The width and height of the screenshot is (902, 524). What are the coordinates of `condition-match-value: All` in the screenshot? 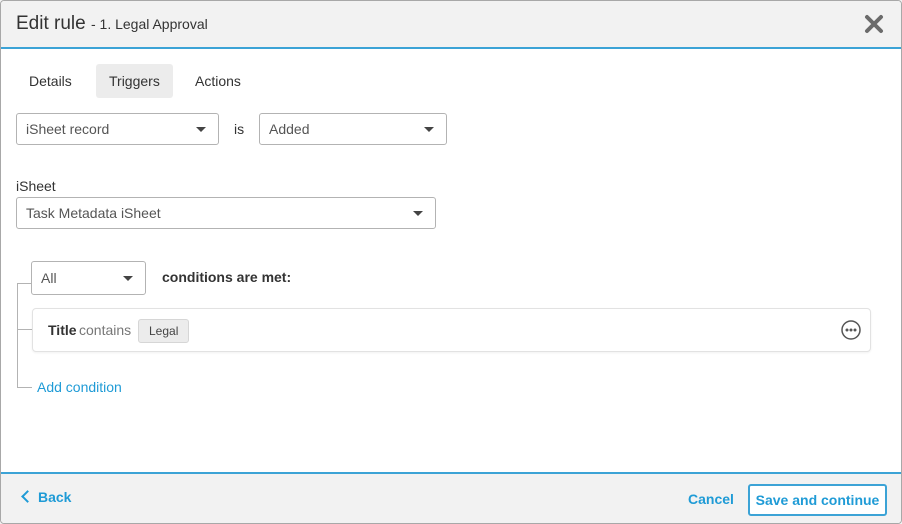 It's located at (49, 278).